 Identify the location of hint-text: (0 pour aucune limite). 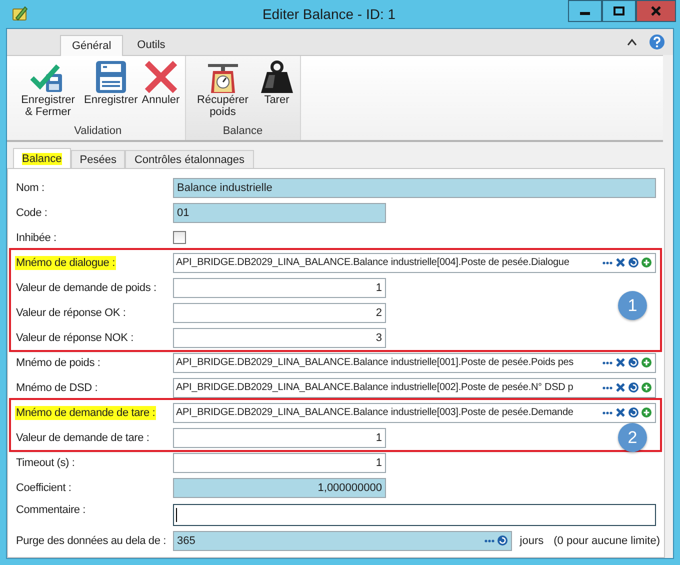
(607, 540).